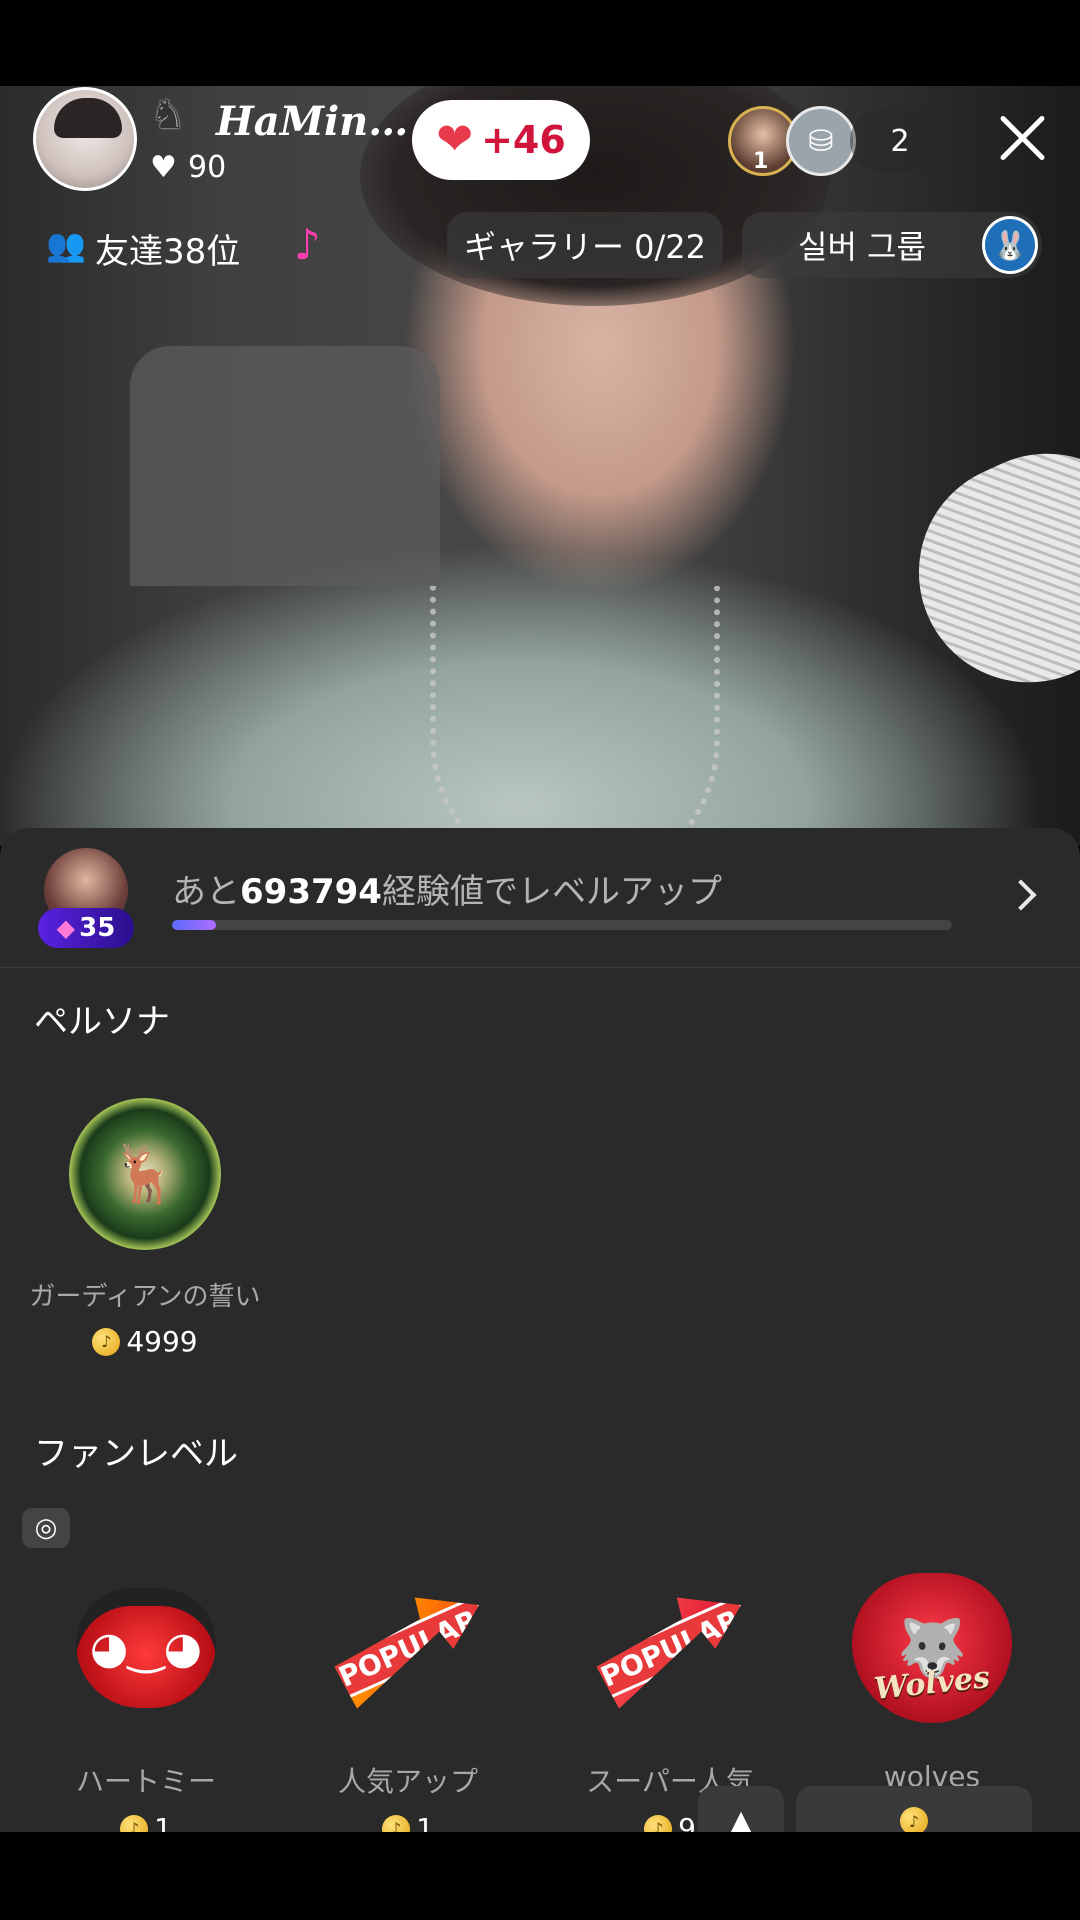  I want to click on level-up-text: あと693794経験値でレベルアップ, so click(447, 888).